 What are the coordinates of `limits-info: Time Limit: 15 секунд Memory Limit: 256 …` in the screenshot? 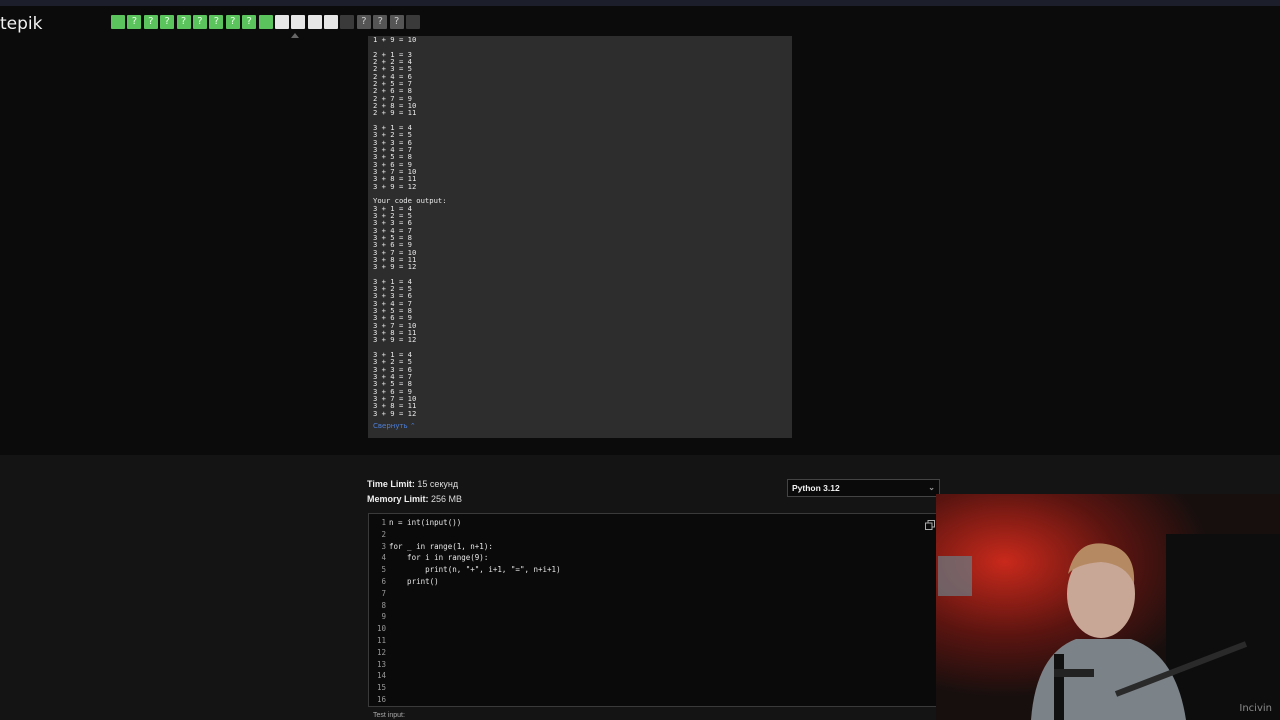 It's located at (414, 492).